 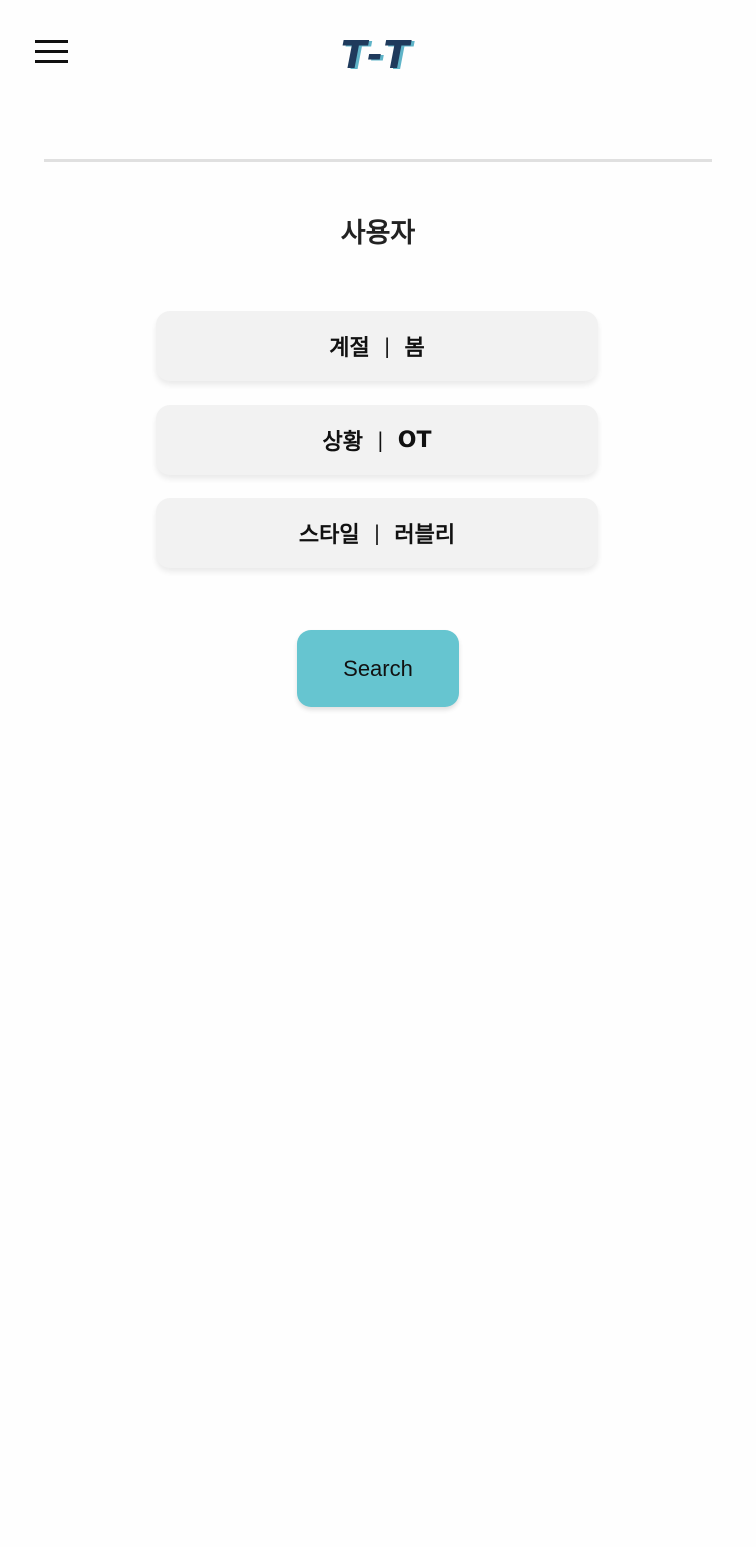 What do you see at coordinates (414, 348) in the screenshot?
I see `filter-value: 봄` at bounding box center [414, 348].